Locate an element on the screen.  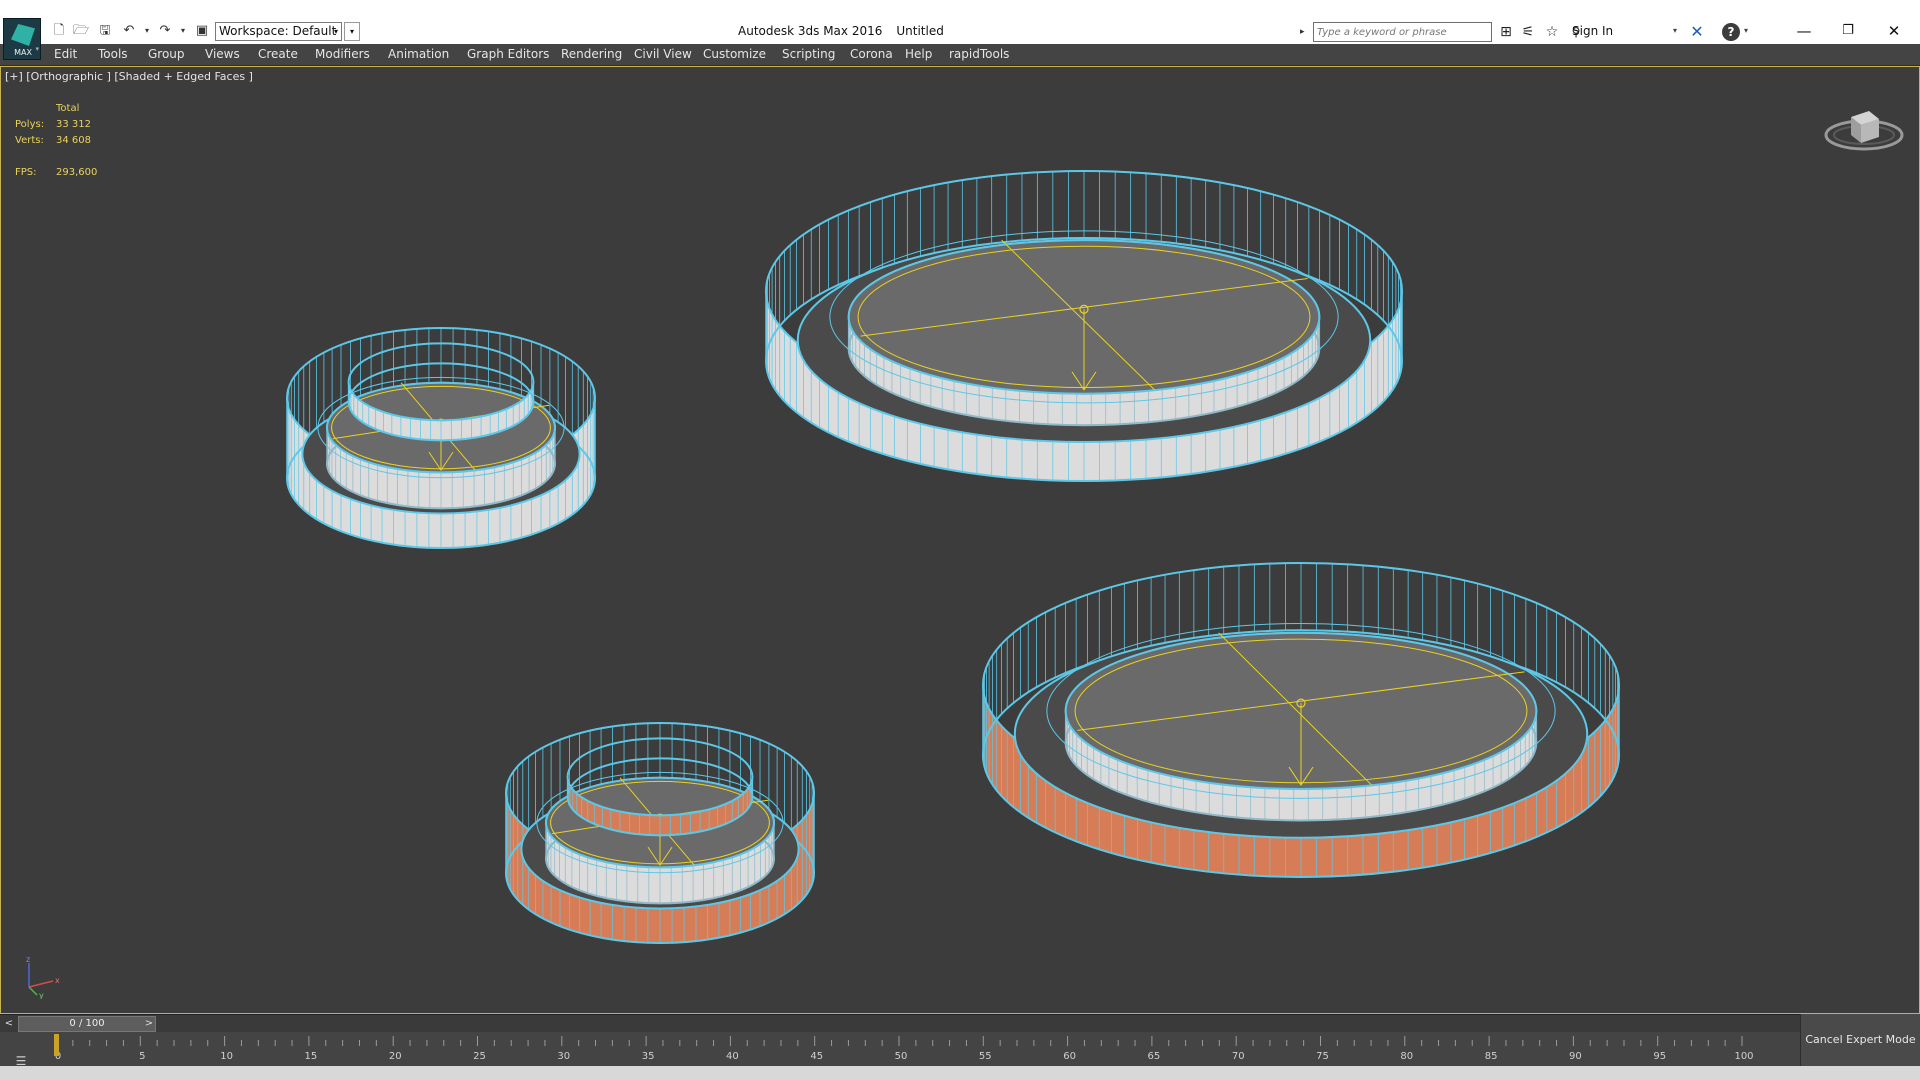
restore-icon: ❐ is located at coordinates (1848, 31).